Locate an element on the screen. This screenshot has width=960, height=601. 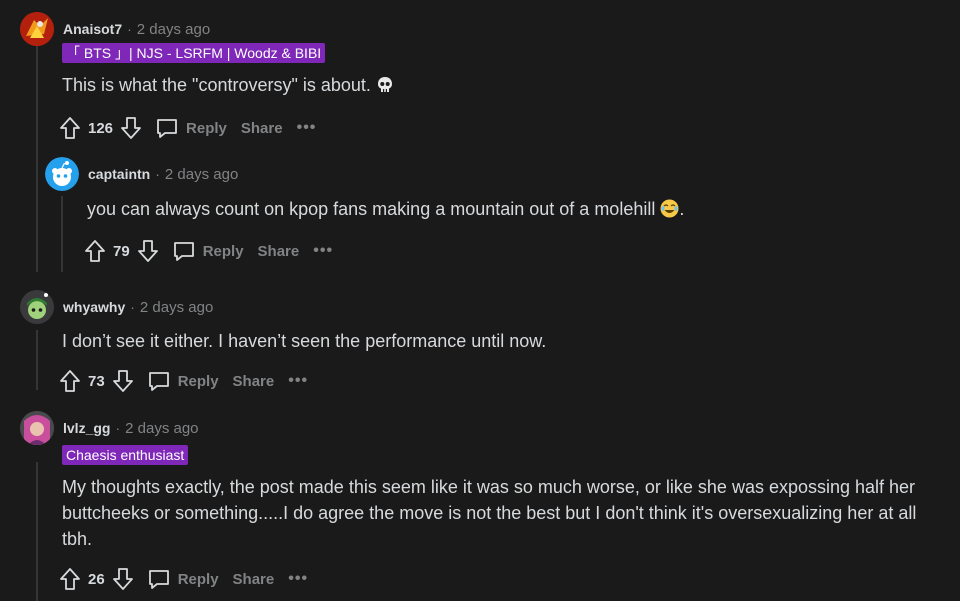
comment-text: This is what the "controversy" is about. is located at coordinates (216, 85).